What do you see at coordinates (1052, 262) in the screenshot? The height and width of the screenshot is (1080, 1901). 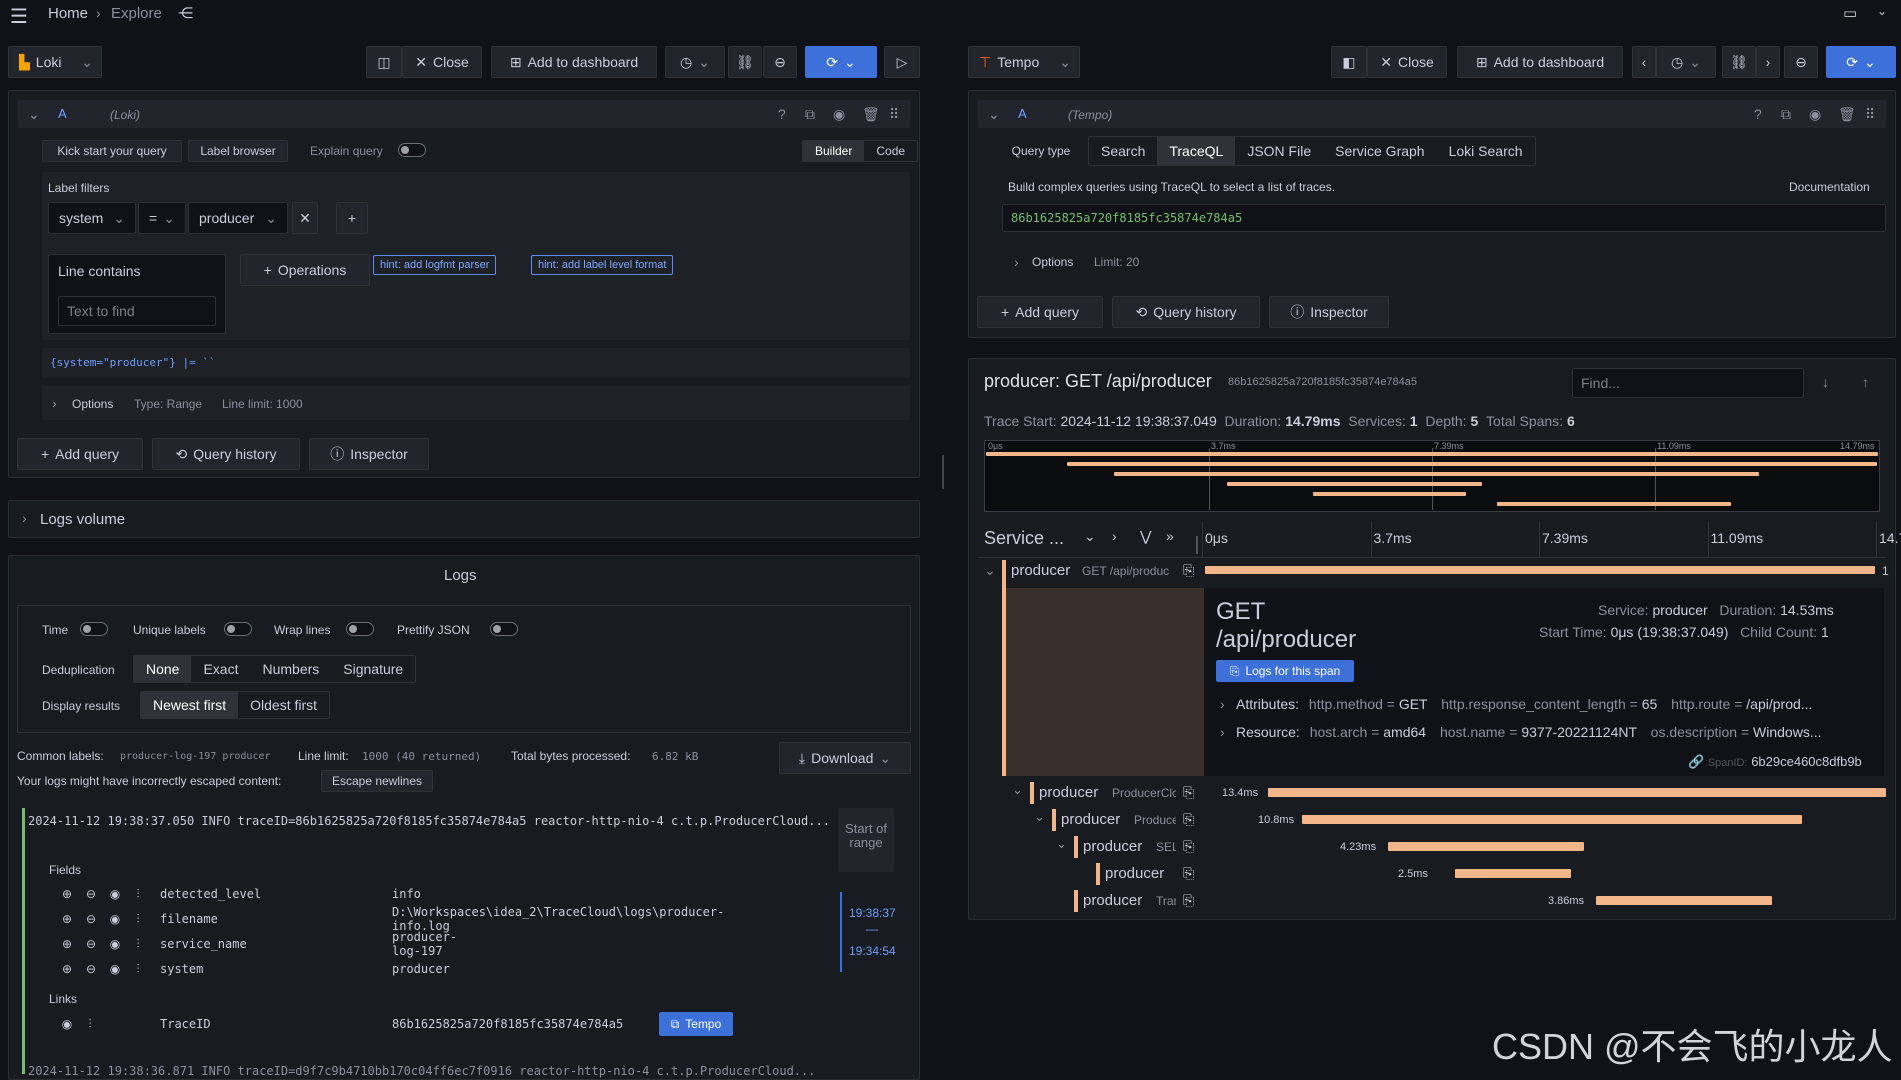 I see `options-label: Options` at bounding box center [1052, 262].